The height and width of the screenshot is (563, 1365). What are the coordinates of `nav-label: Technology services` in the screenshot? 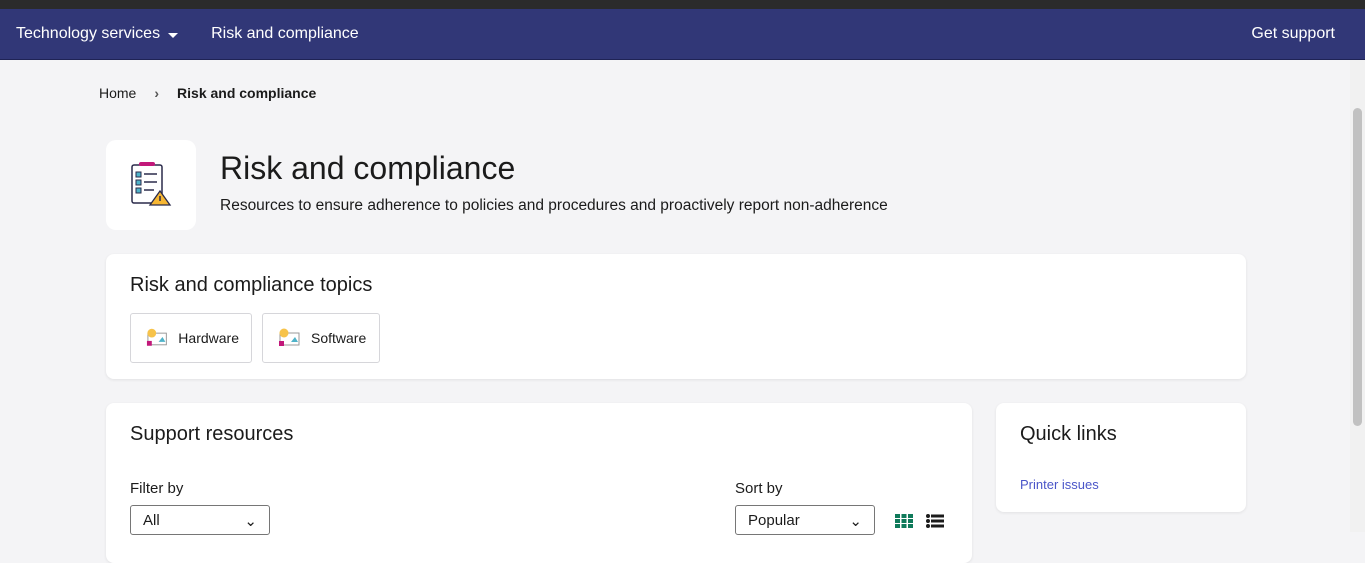 It's located at (88, 33).